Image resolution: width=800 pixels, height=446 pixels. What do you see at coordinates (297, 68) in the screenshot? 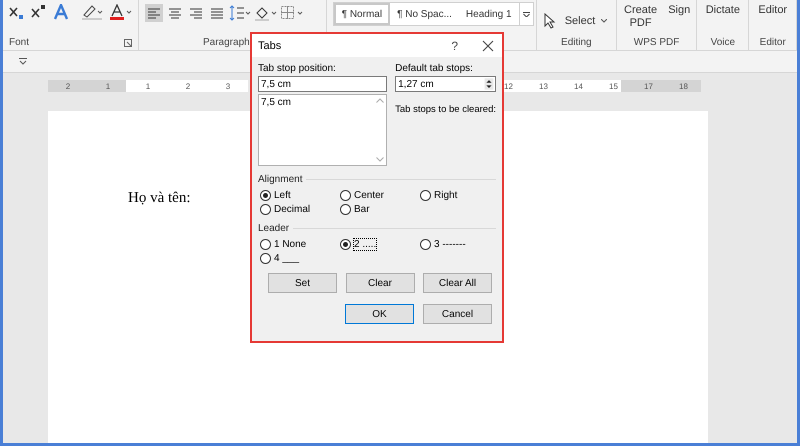
I see `field-label: Tab stop position:` at bounding box center [297, 68].